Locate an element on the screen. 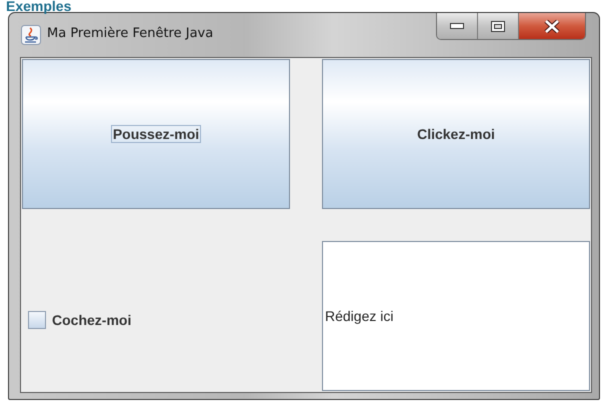 This screenshot has height=402, width=602. page-heading: Exemples is located at coordinates (38, 6).